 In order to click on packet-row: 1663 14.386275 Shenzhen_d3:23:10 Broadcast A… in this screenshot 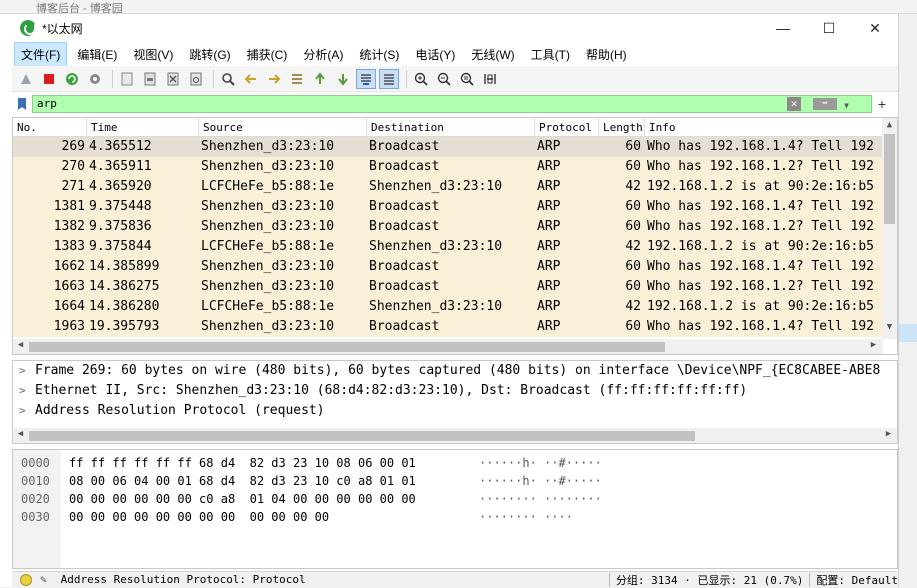, I will do `click(448, 287)`.